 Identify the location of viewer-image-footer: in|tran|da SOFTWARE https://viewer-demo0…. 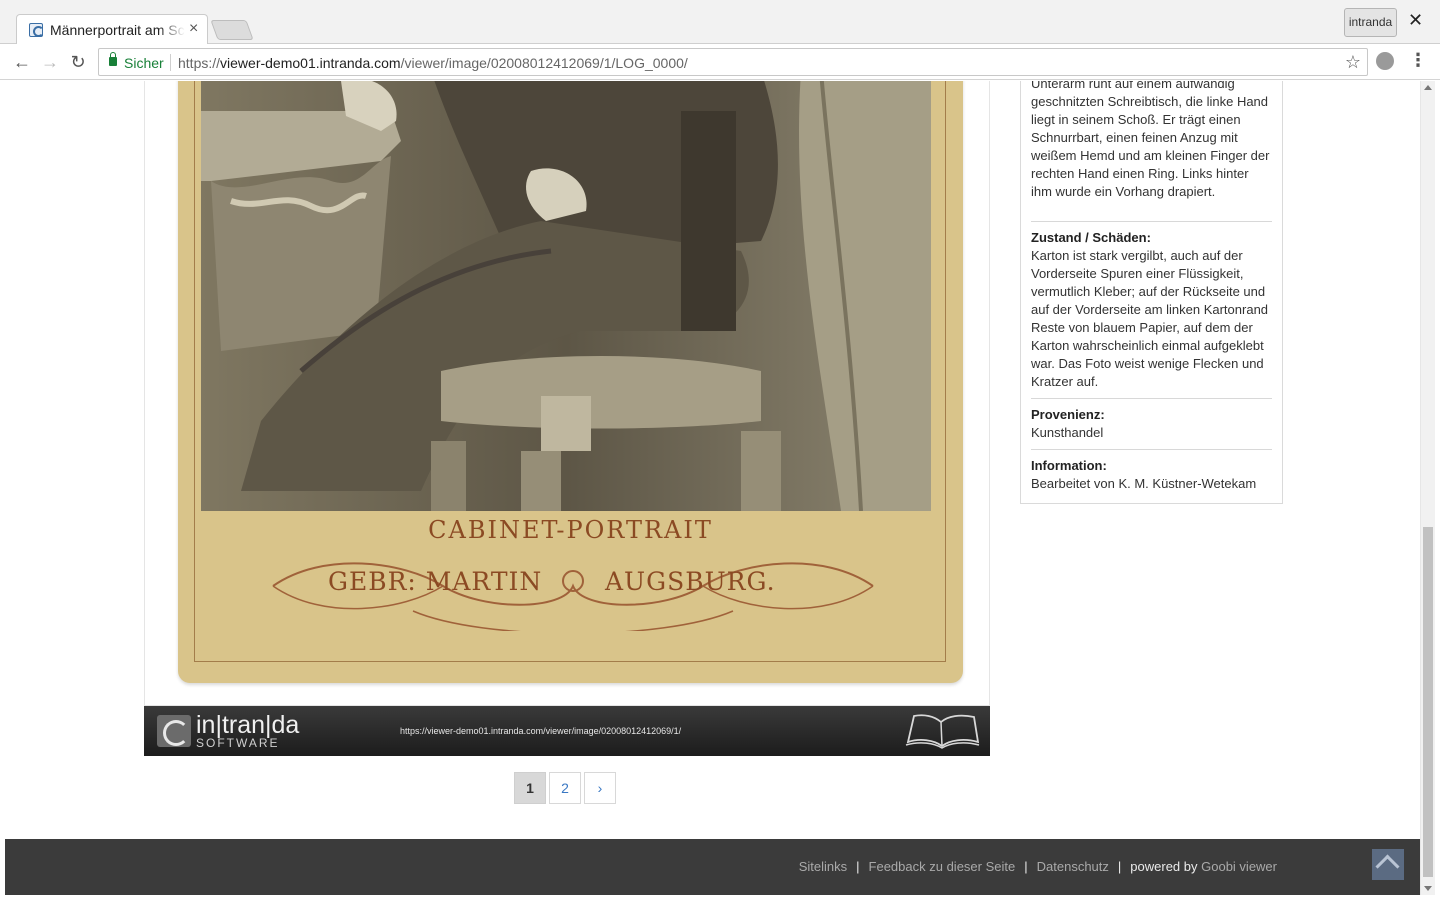
(567, 731).